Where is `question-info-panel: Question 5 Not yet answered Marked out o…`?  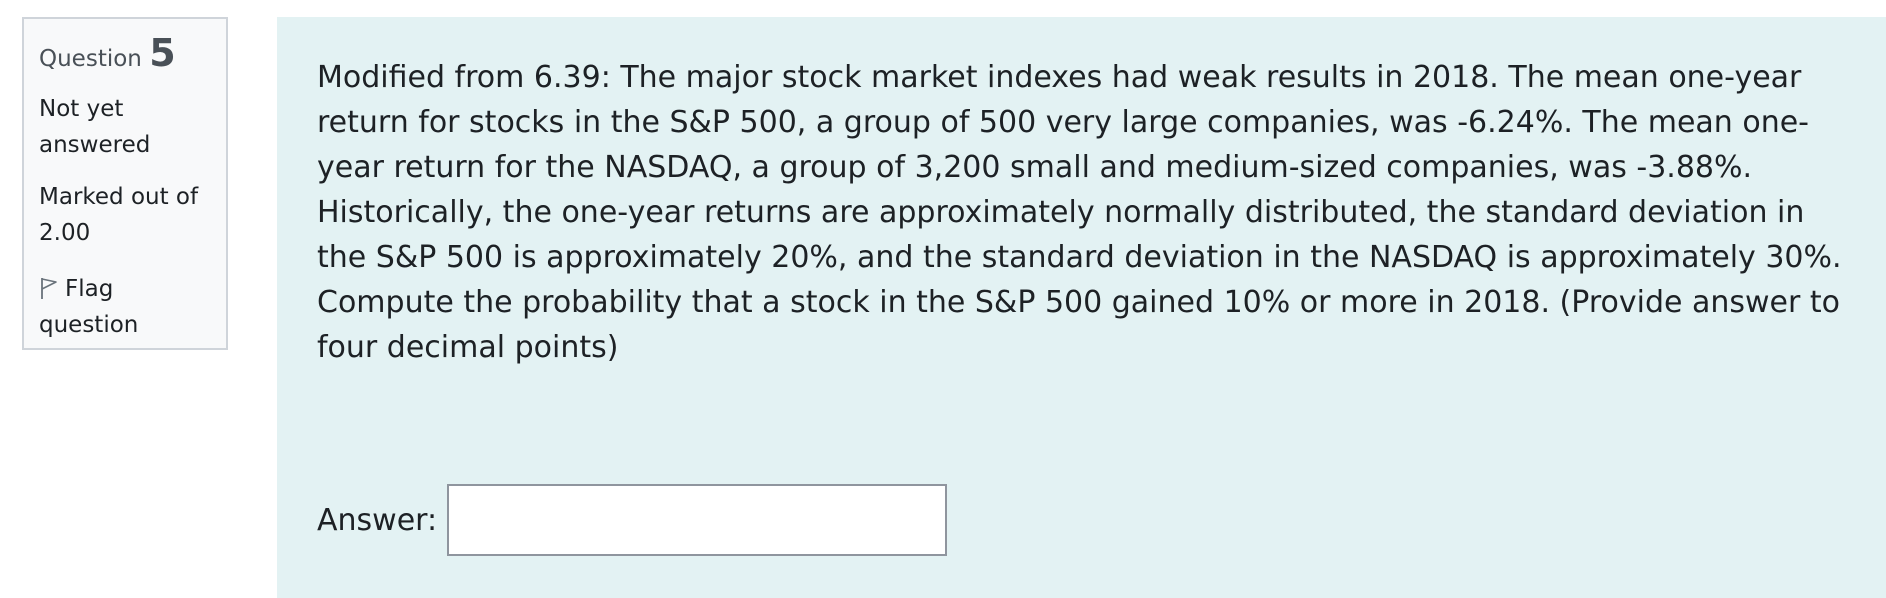
question-info-panel: Question 5 Not yet answered Marked out o… is located at coordinates (125, 183).